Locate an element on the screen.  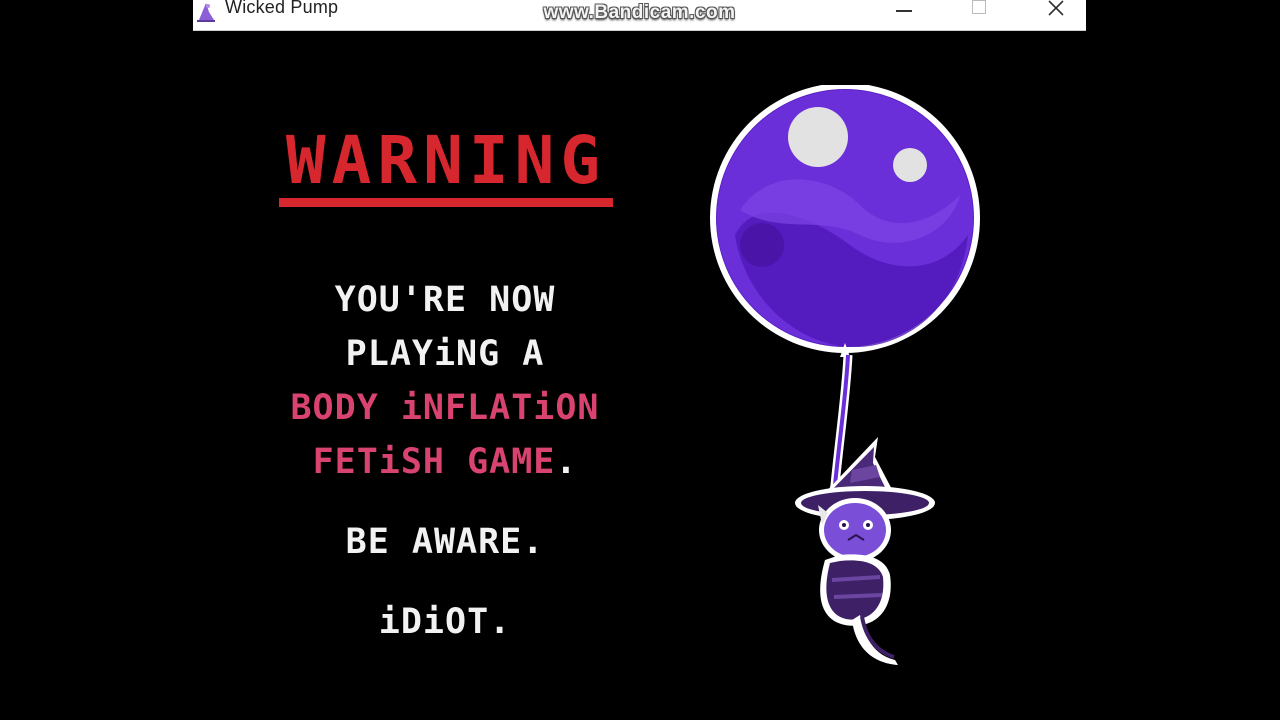
recorder-watermark: www.Bandicam.com is located at coordinates (639, 12).